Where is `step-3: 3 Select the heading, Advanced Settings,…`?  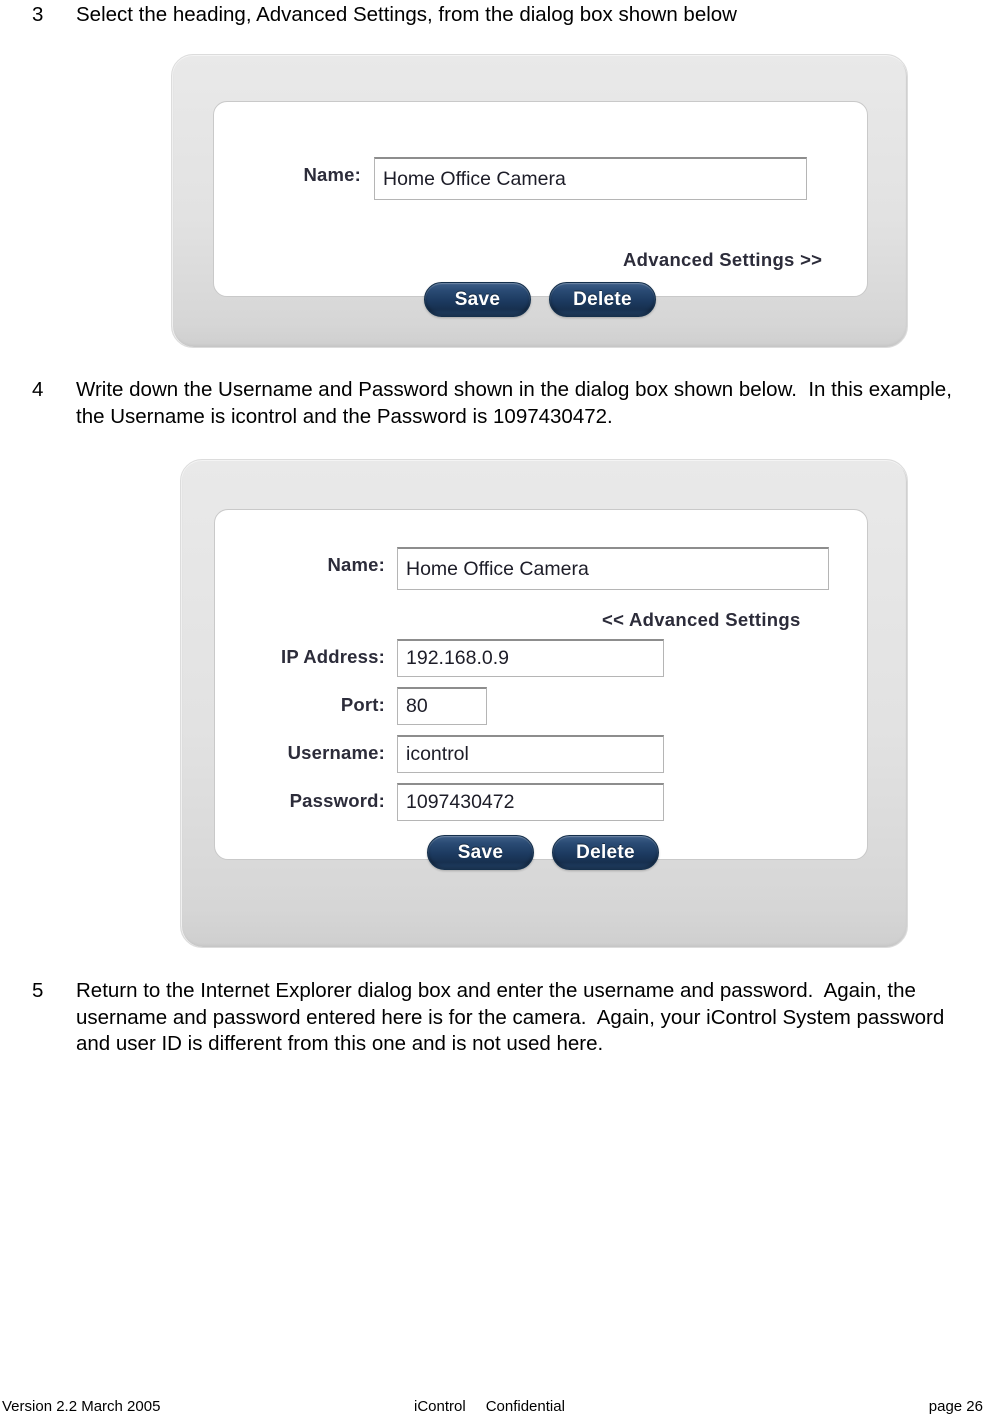 step-3: 3 Select the heading, Advanced Settings,… is located at coordinates (384, 15).